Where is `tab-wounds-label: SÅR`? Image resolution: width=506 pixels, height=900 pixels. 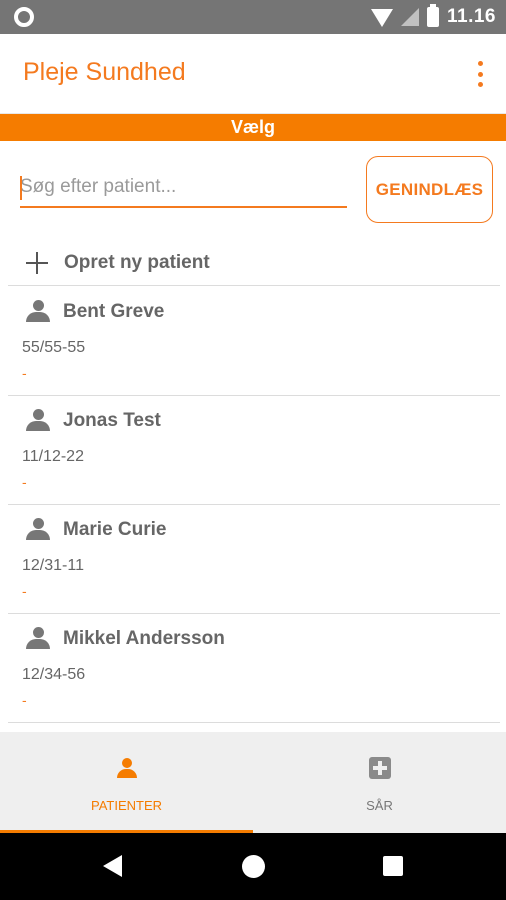 tab-wounds-label: SÅR is located at coordinates (379, 805).